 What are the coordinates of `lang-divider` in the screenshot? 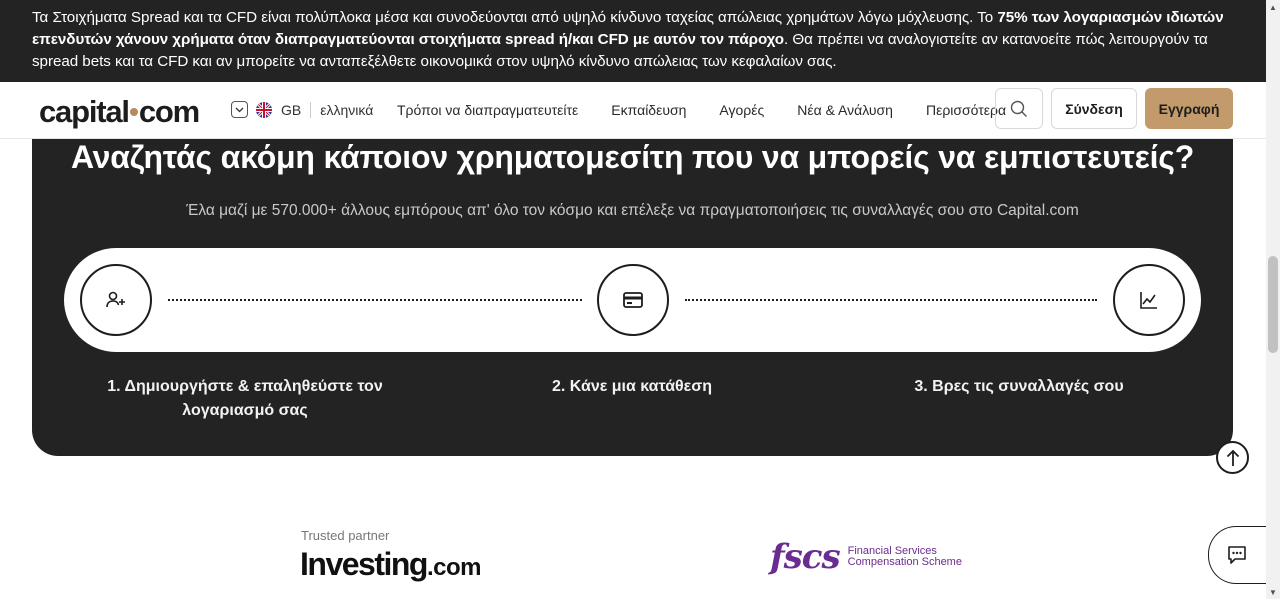 It's located at (311, 109).